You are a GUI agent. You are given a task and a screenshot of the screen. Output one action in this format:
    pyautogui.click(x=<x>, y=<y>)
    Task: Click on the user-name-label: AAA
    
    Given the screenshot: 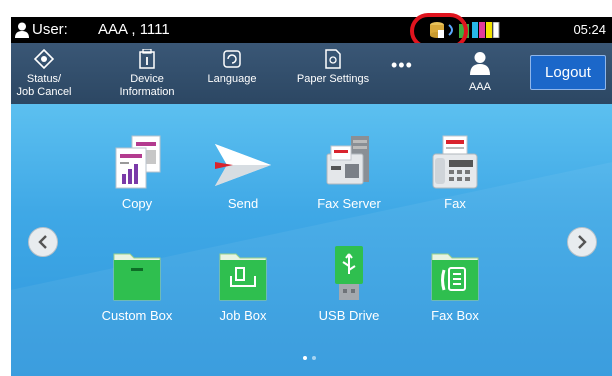 What is the action you would take?
    pyautogui.click(x=479, y=87)
    